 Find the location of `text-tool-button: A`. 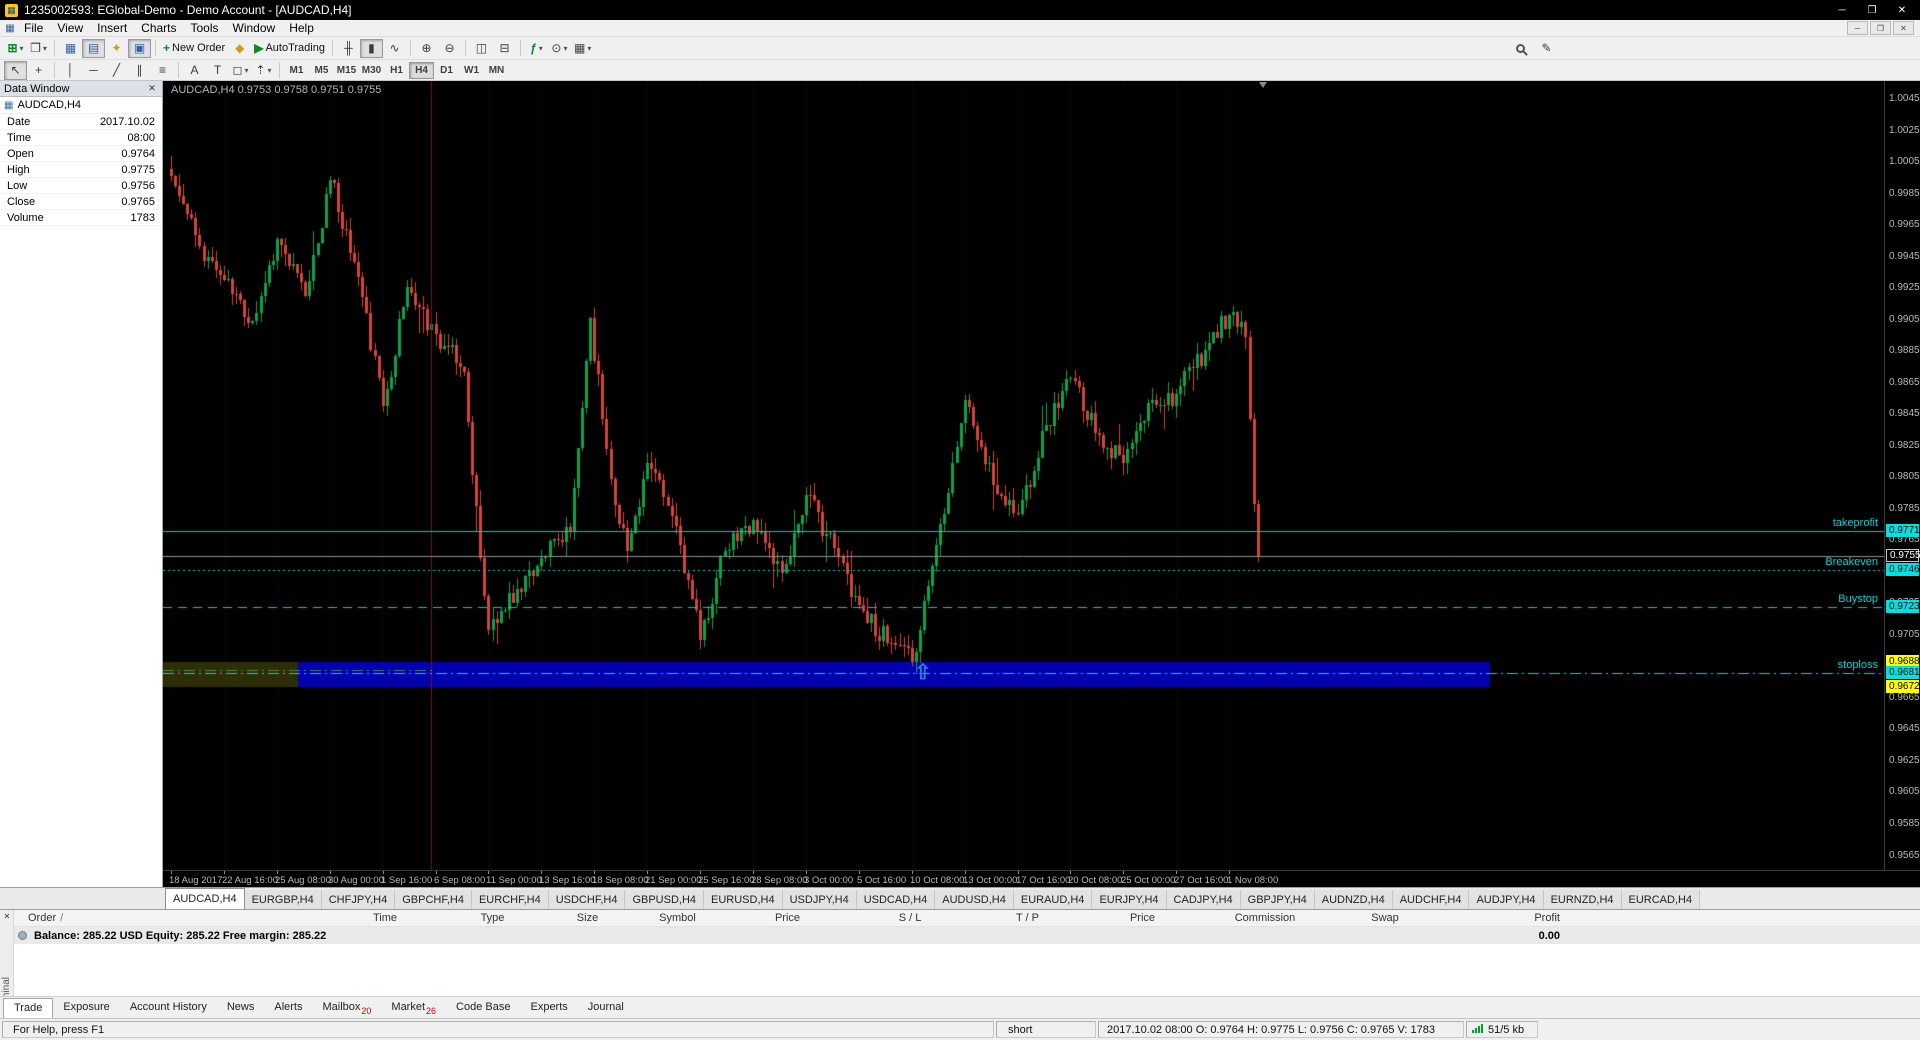

text-tool-button: A is located at coordinates (194, 70).